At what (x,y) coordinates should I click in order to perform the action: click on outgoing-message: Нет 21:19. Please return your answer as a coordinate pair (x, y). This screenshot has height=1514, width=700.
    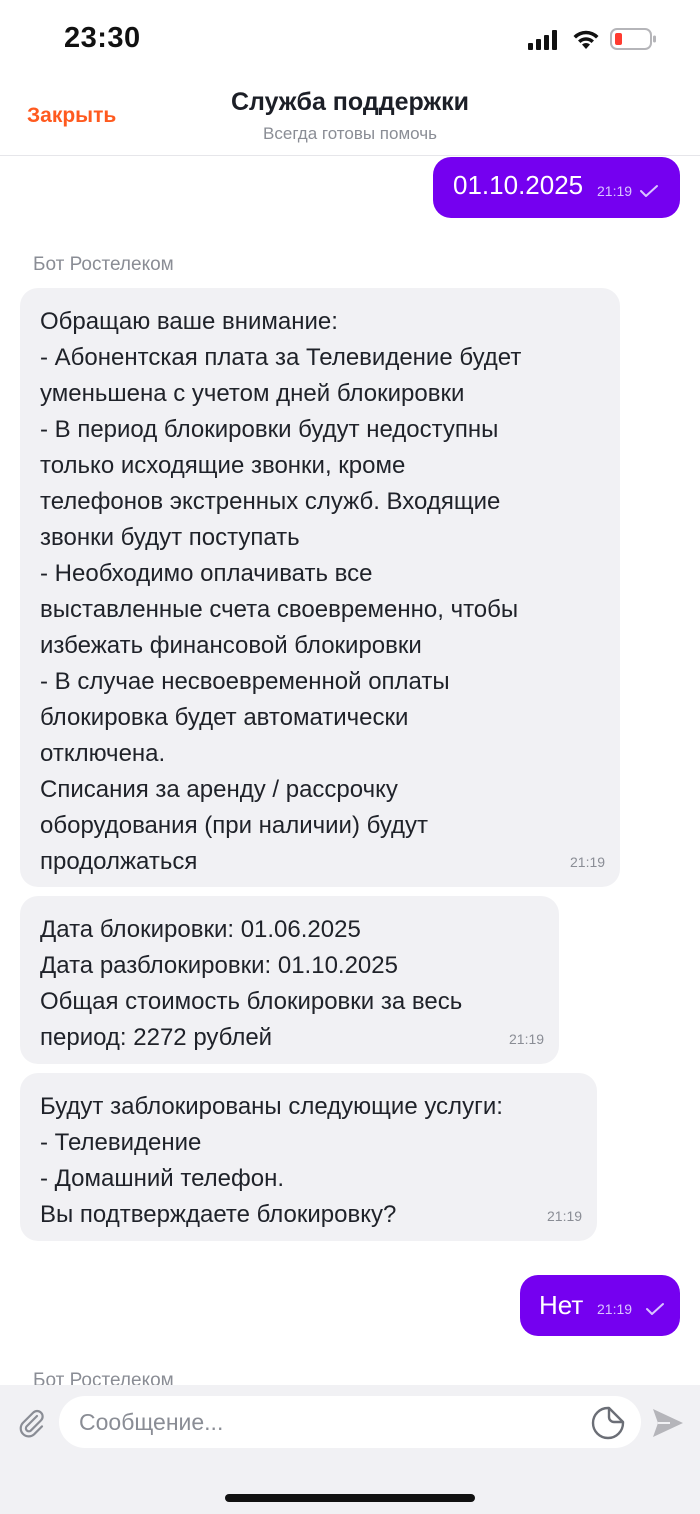
    Looking at the image, I should click on (600, 1305).